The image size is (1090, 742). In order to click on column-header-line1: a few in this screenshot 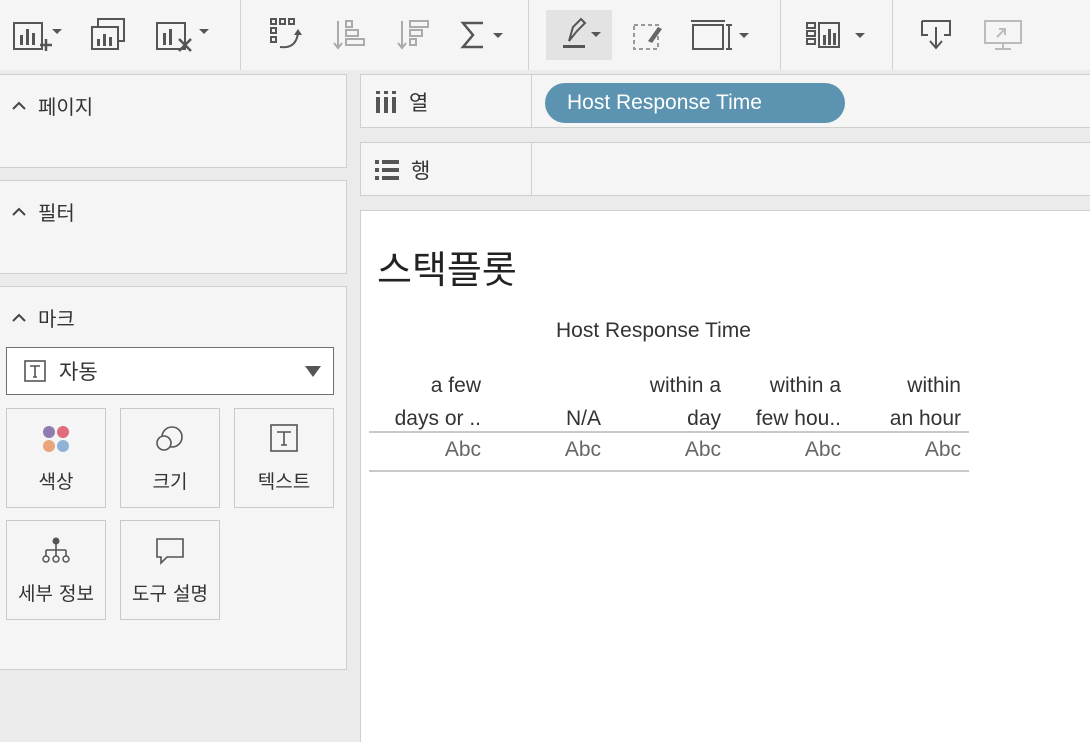, I will do `click(455, 385)`.